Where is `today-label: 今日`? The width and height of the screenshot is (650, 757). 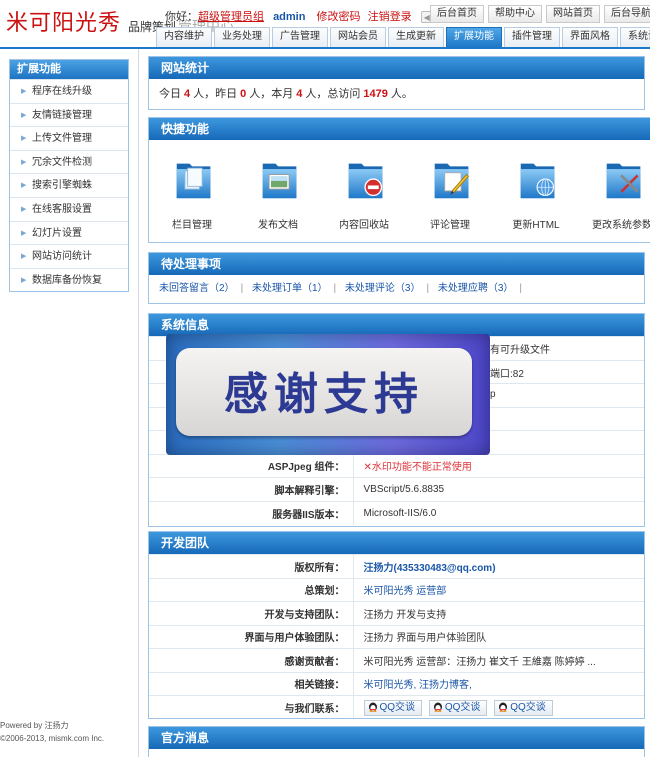
today-label: 今日 is located at coordinates (170, 94).